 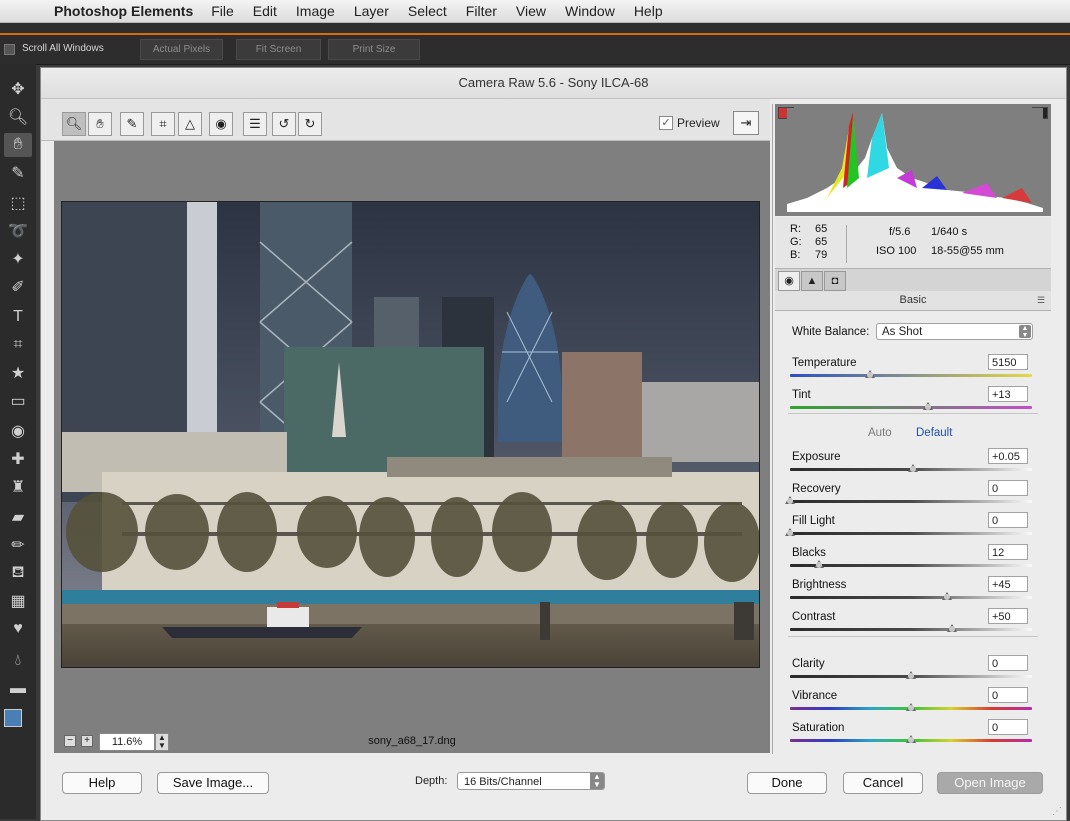 I want to click on red-eye-icon: ◉, so click(x=221, y=124).